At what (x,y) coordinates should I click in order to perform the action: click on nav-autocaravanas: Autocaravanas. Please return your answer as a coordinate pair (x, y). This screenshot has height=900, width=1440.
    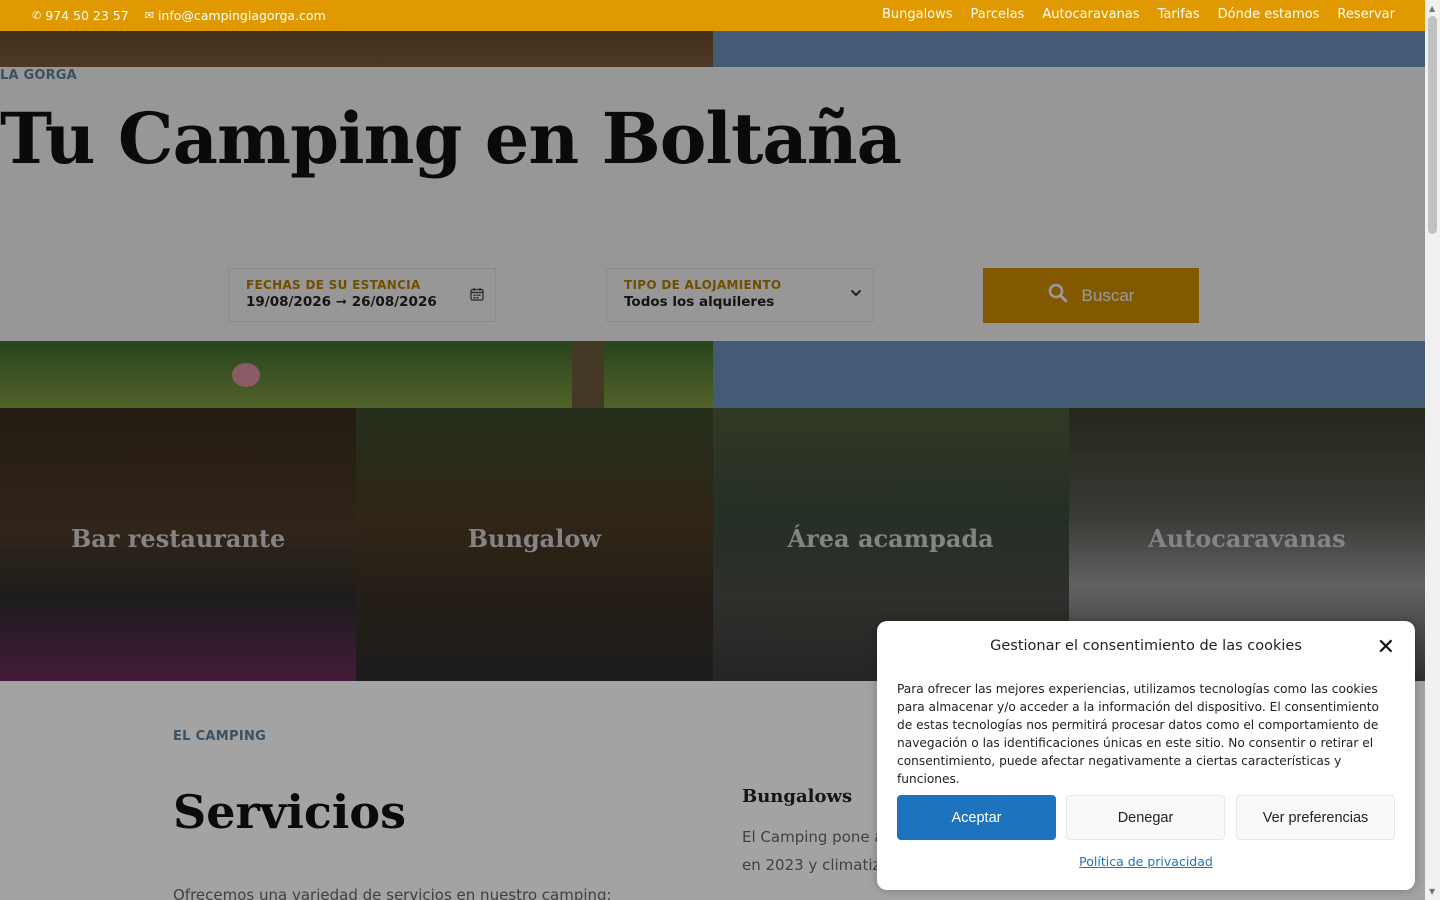
    Looking at the image, I should click on (1090, 14).